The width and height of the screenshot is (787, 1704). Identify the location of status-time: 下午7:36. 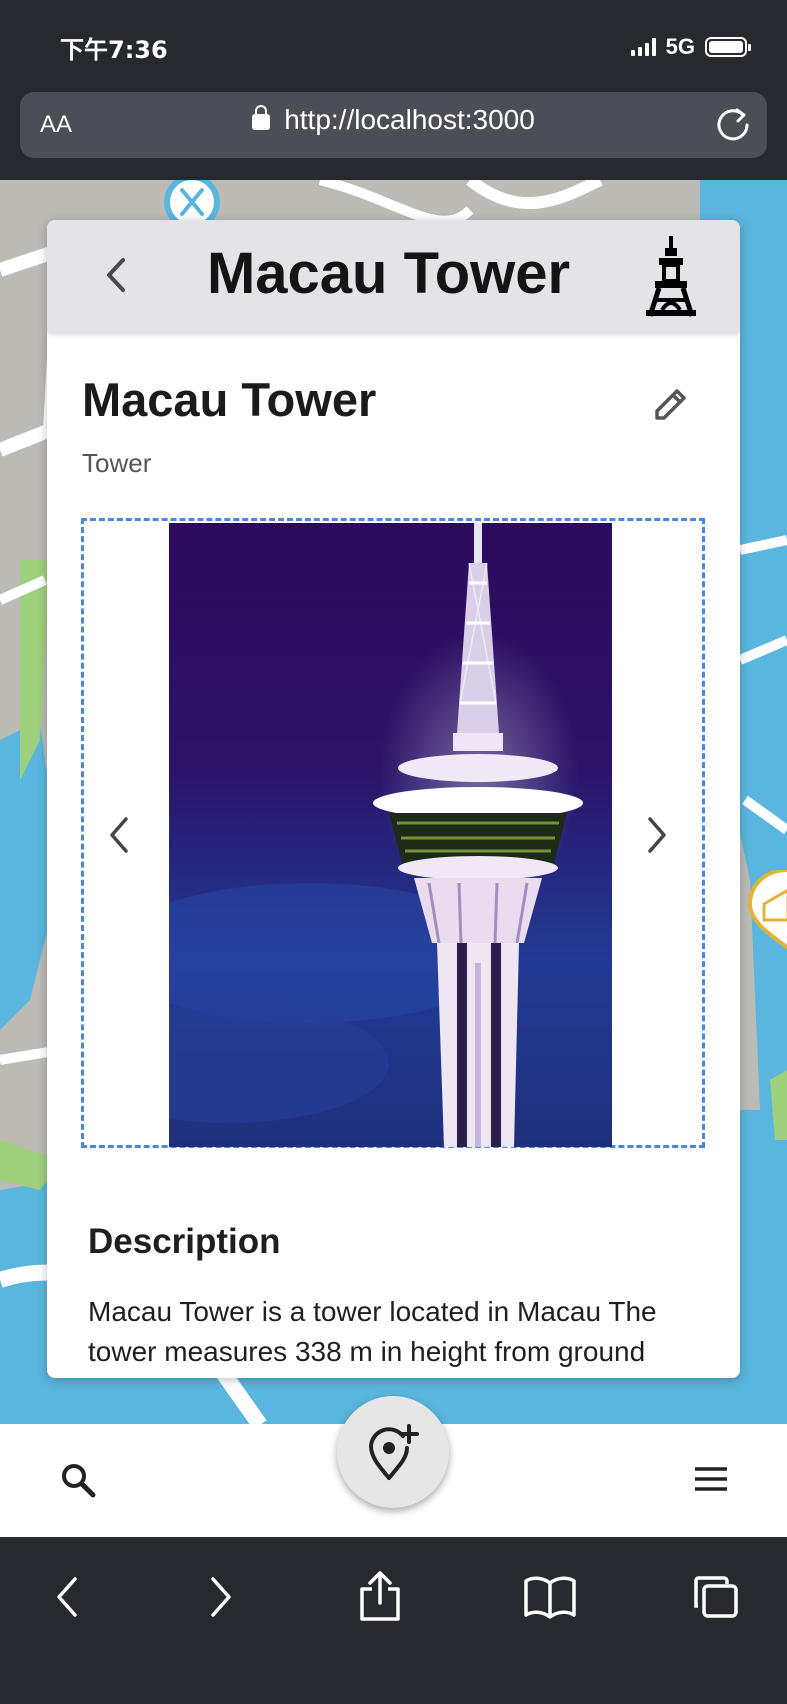
(114, 50).